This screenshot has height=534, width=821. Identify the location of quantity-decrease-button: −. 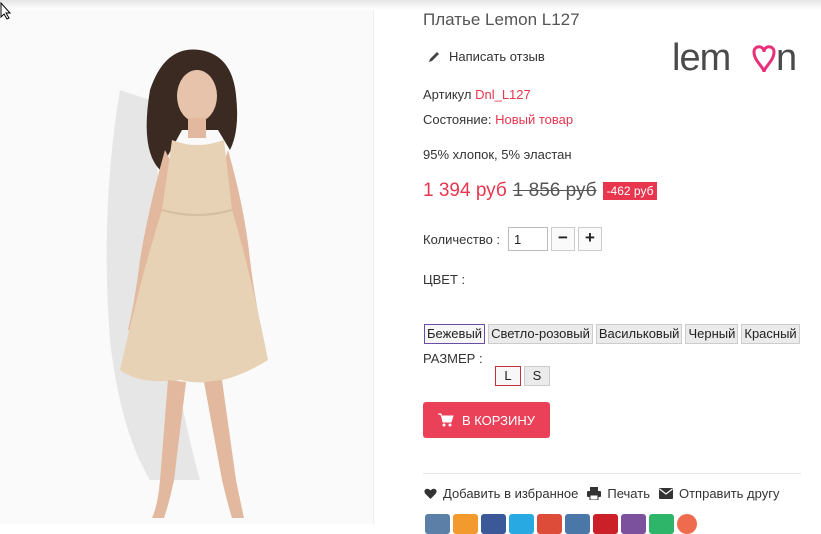
(563, 239).